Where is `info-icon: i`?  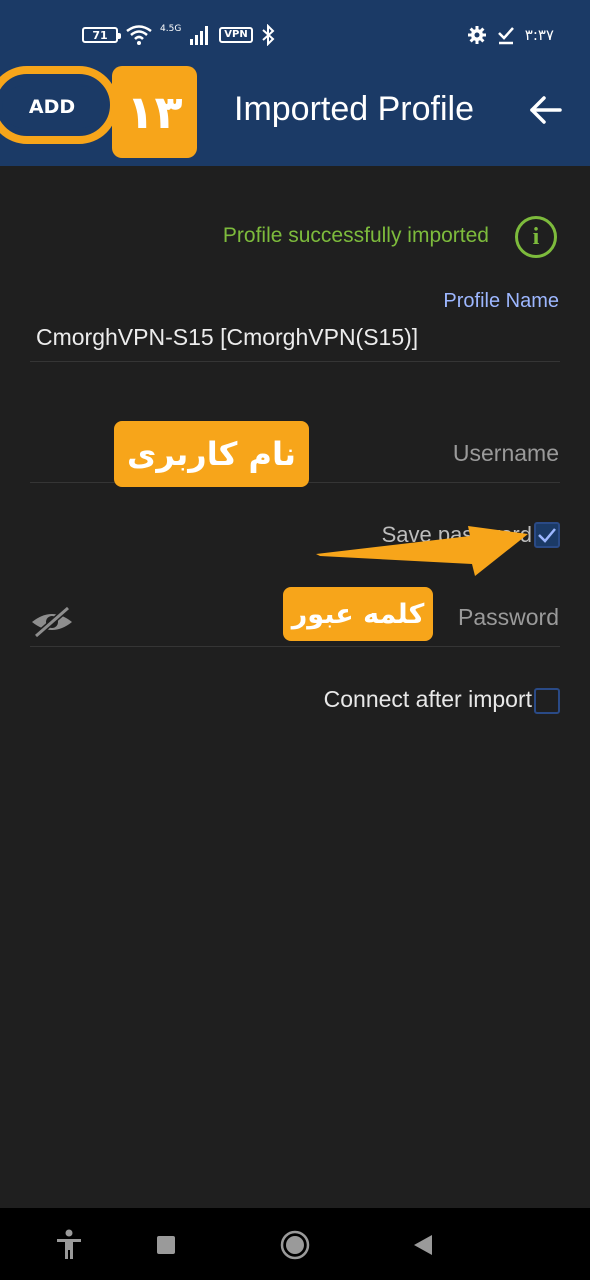
info-icon: i is located at coordinates (536, 237).